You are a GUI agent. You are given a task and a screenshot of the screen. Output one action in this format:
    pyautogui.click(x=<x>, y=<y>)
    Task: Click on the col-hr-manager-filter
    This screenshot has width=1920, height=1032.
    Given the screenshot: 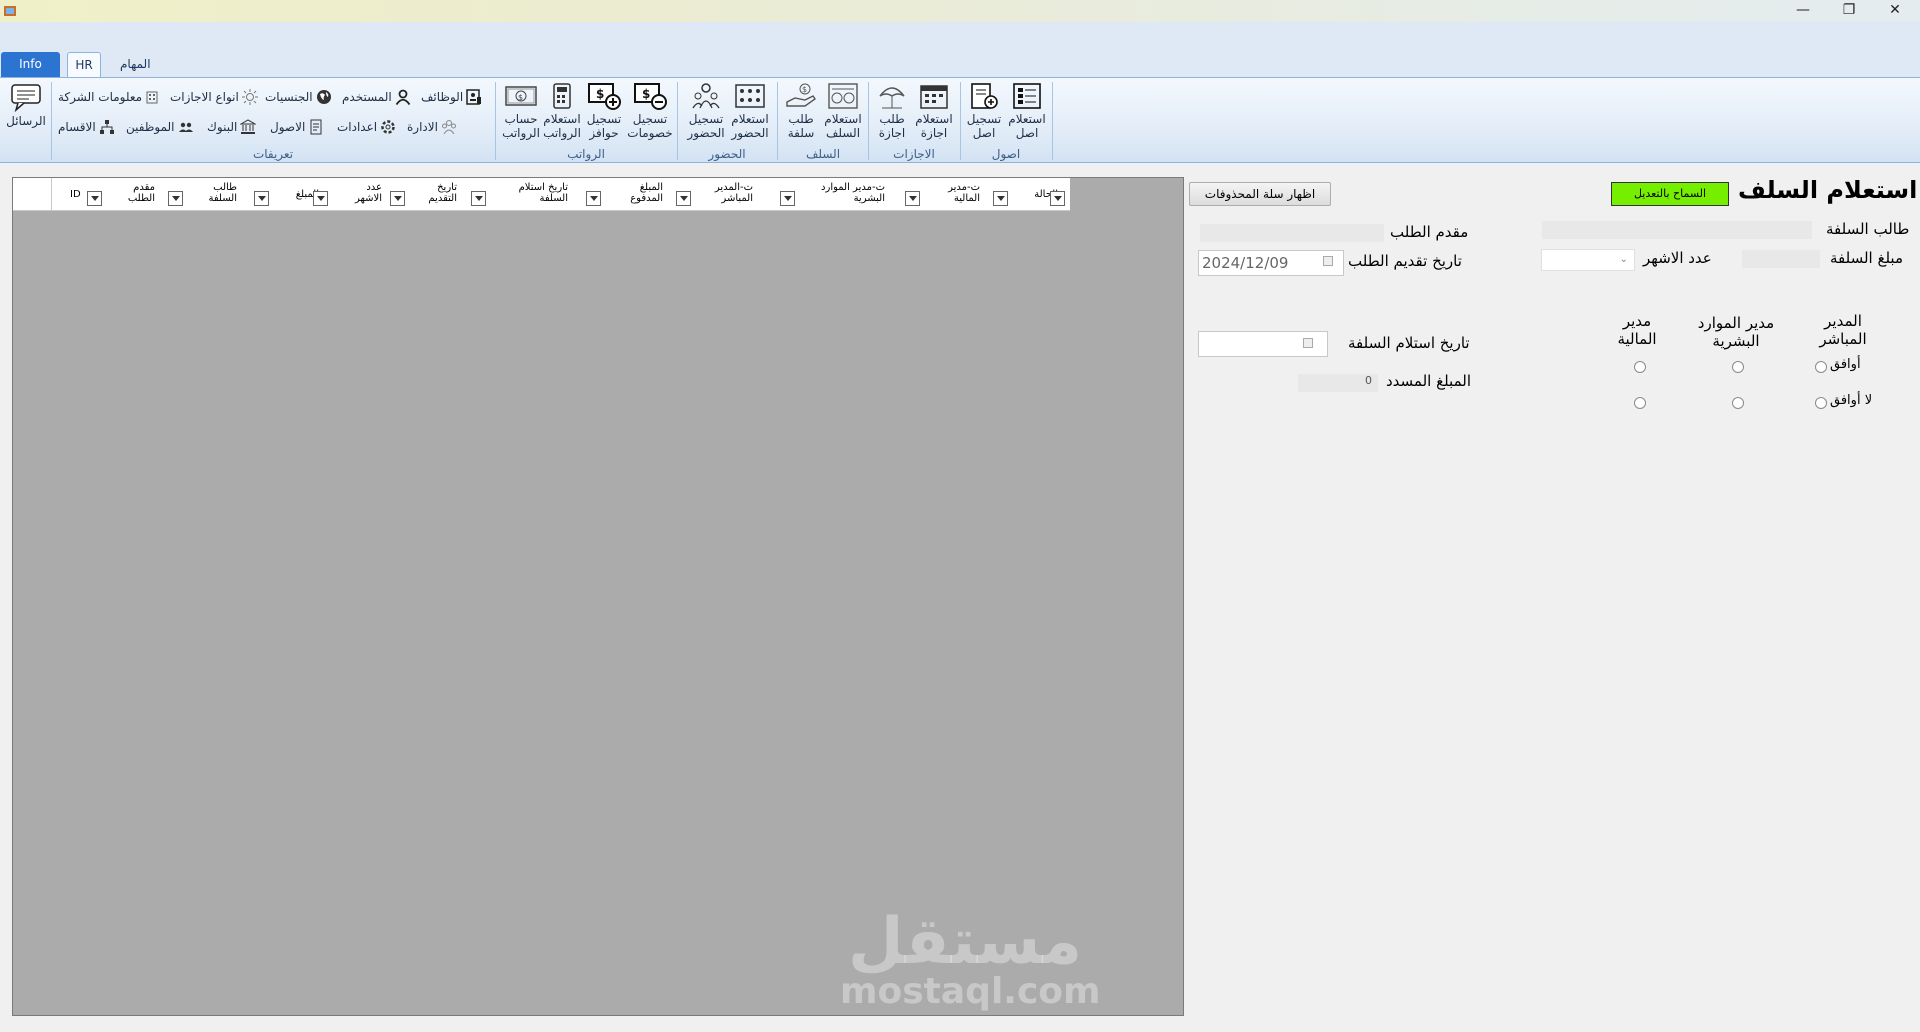 What is the action you would take?
    pyautogui.click(x=912, y=198)
    